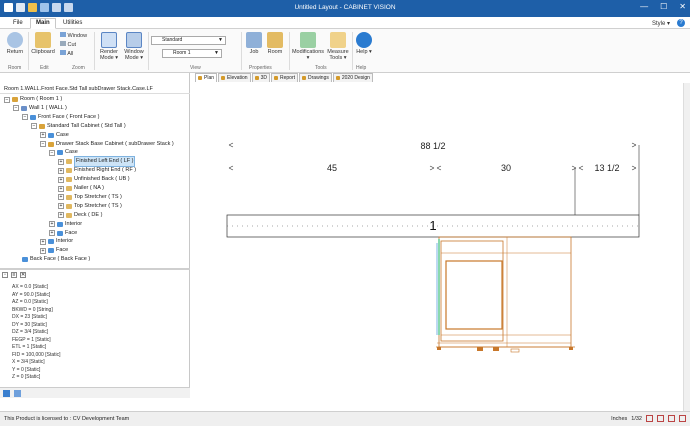 This screenshot has width=690, height=426. Describe the element at coordinates (56, 259) in the screenshot. I see `tree-node: Back Face ( Back Face )` at that location.